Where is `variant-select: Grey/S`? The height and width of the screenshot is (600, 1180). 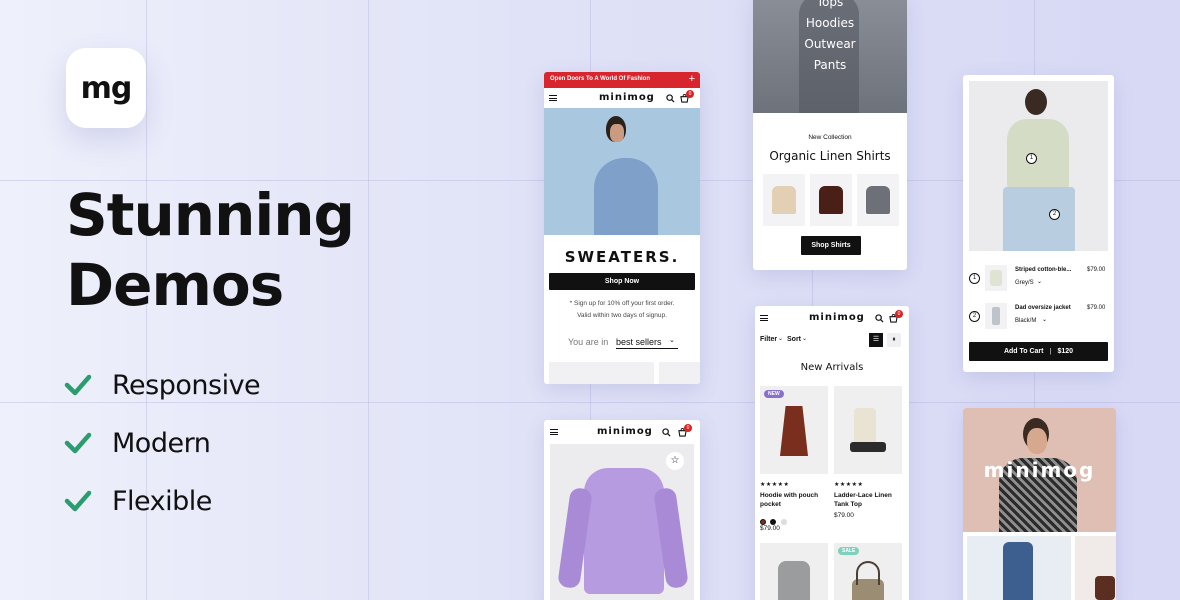 variant-select: Grey/S is located at coordinates (1024, 283).